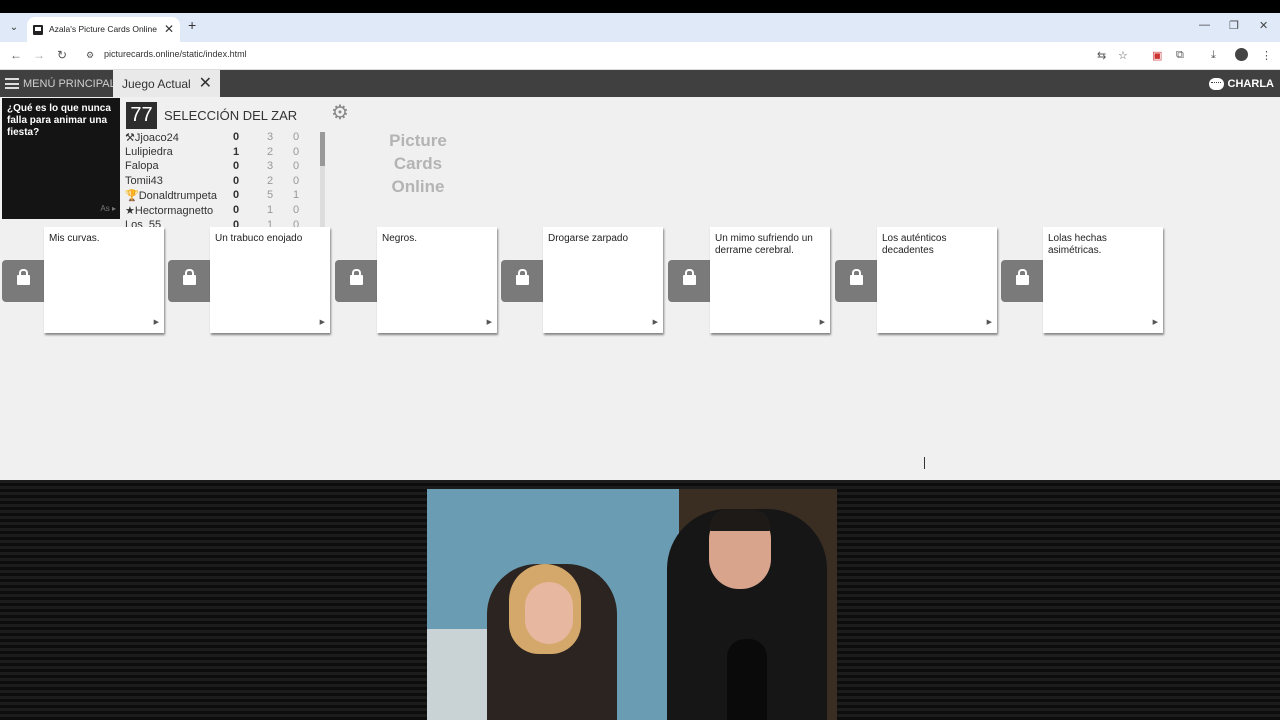 This screenshot has height=720, width=1280. I want to click on extension-record-icon: ▣, so click(1157, 55).